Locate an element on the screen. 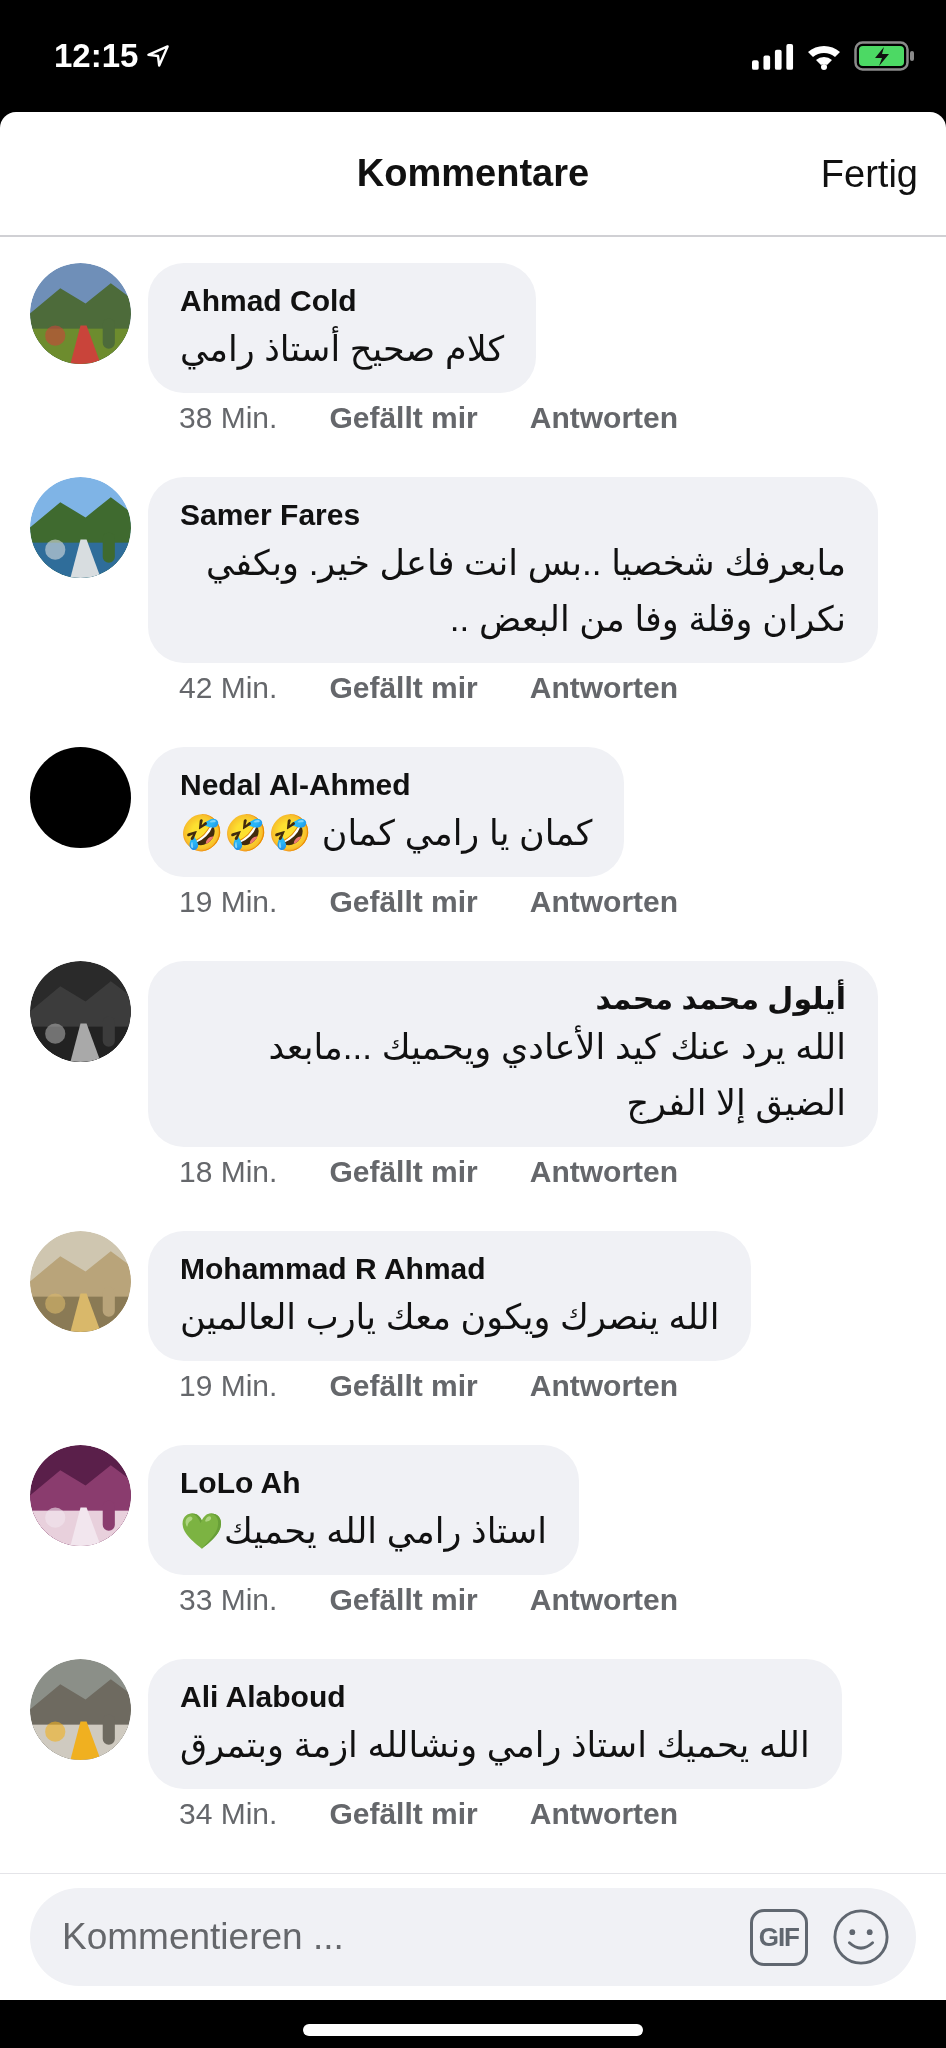 Image resolution: width=946 pixels, height=2048 pixels. gif-button: GIF is located at coordinates (778, 1937).